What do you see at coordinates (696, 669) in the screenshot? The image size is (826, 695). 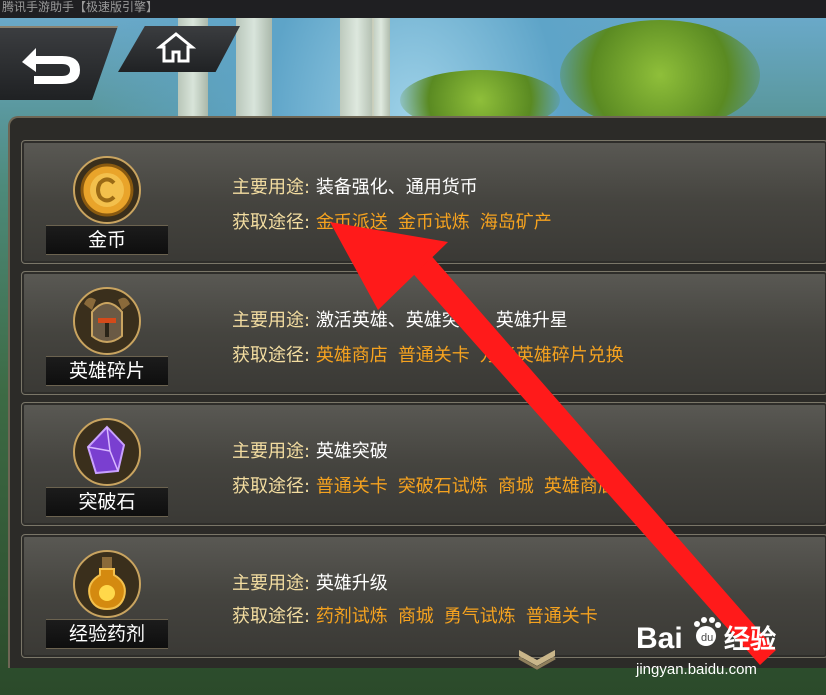 I see `watermark-url: jingyan.baidu.com` at bounding box center [696, 669].